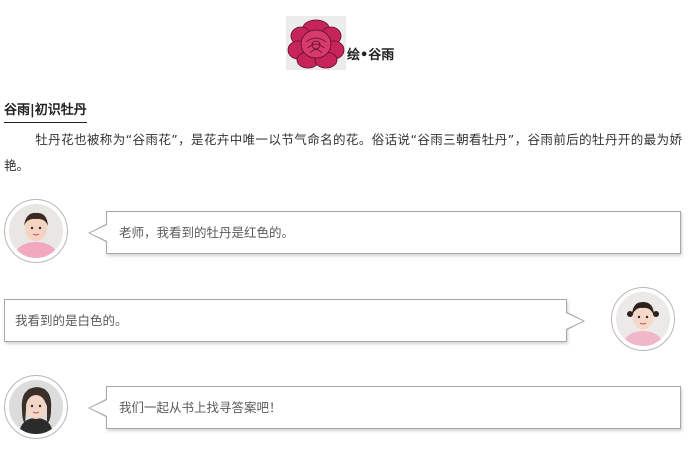  I want to click on chat-message: 我看到的是白色的。, so click(71, 320).